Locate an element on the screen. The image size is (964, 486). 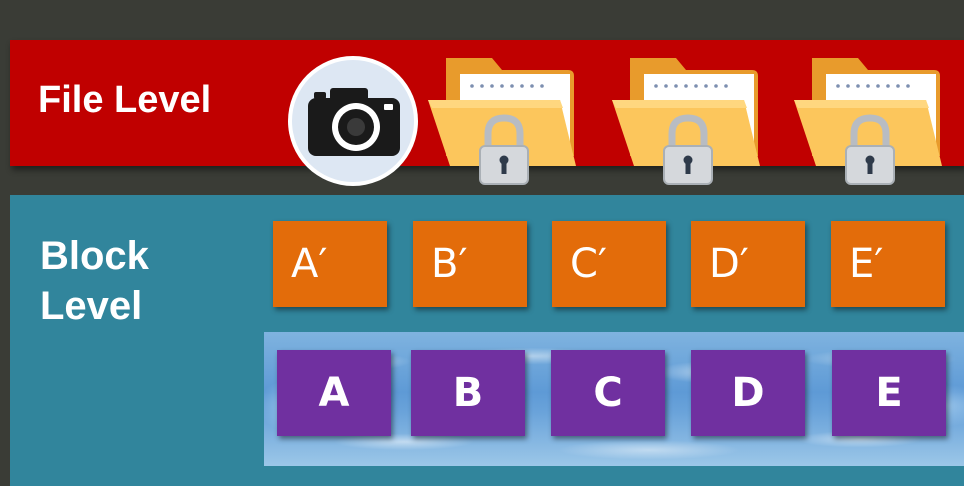
modified-block-a: A′ is located at coordinates (330, 264).